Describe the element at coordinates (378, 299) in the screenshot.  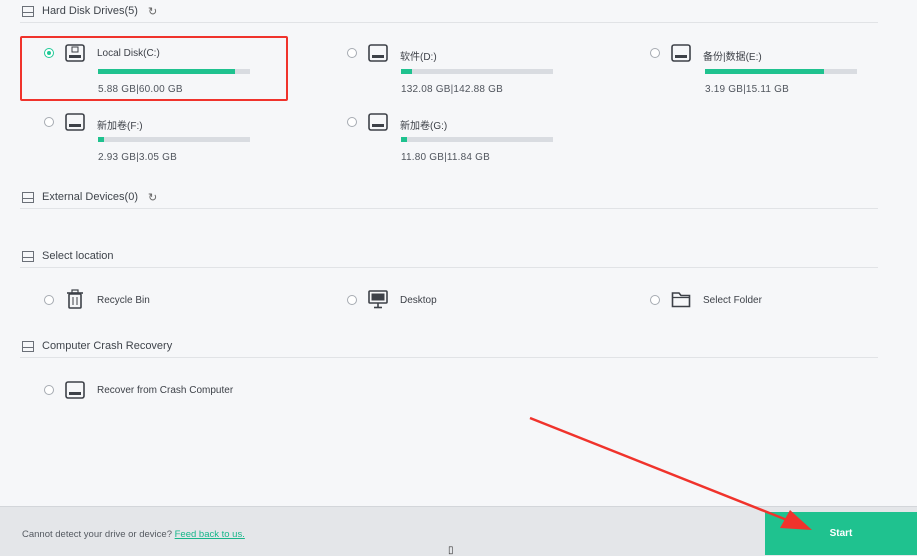
I see `monitor-icon` at that location.